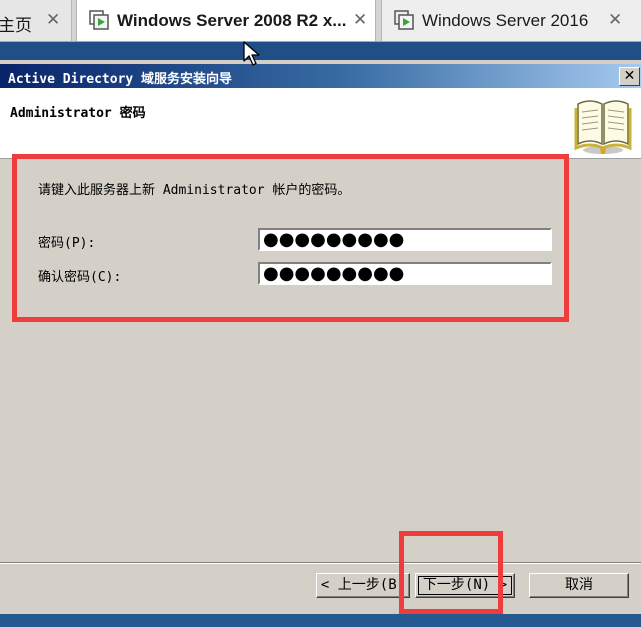  What do you see at coordinates (251, 53) in the screenshot?
I see `mouse-cursor-icon` at bounding box center [251, 53].